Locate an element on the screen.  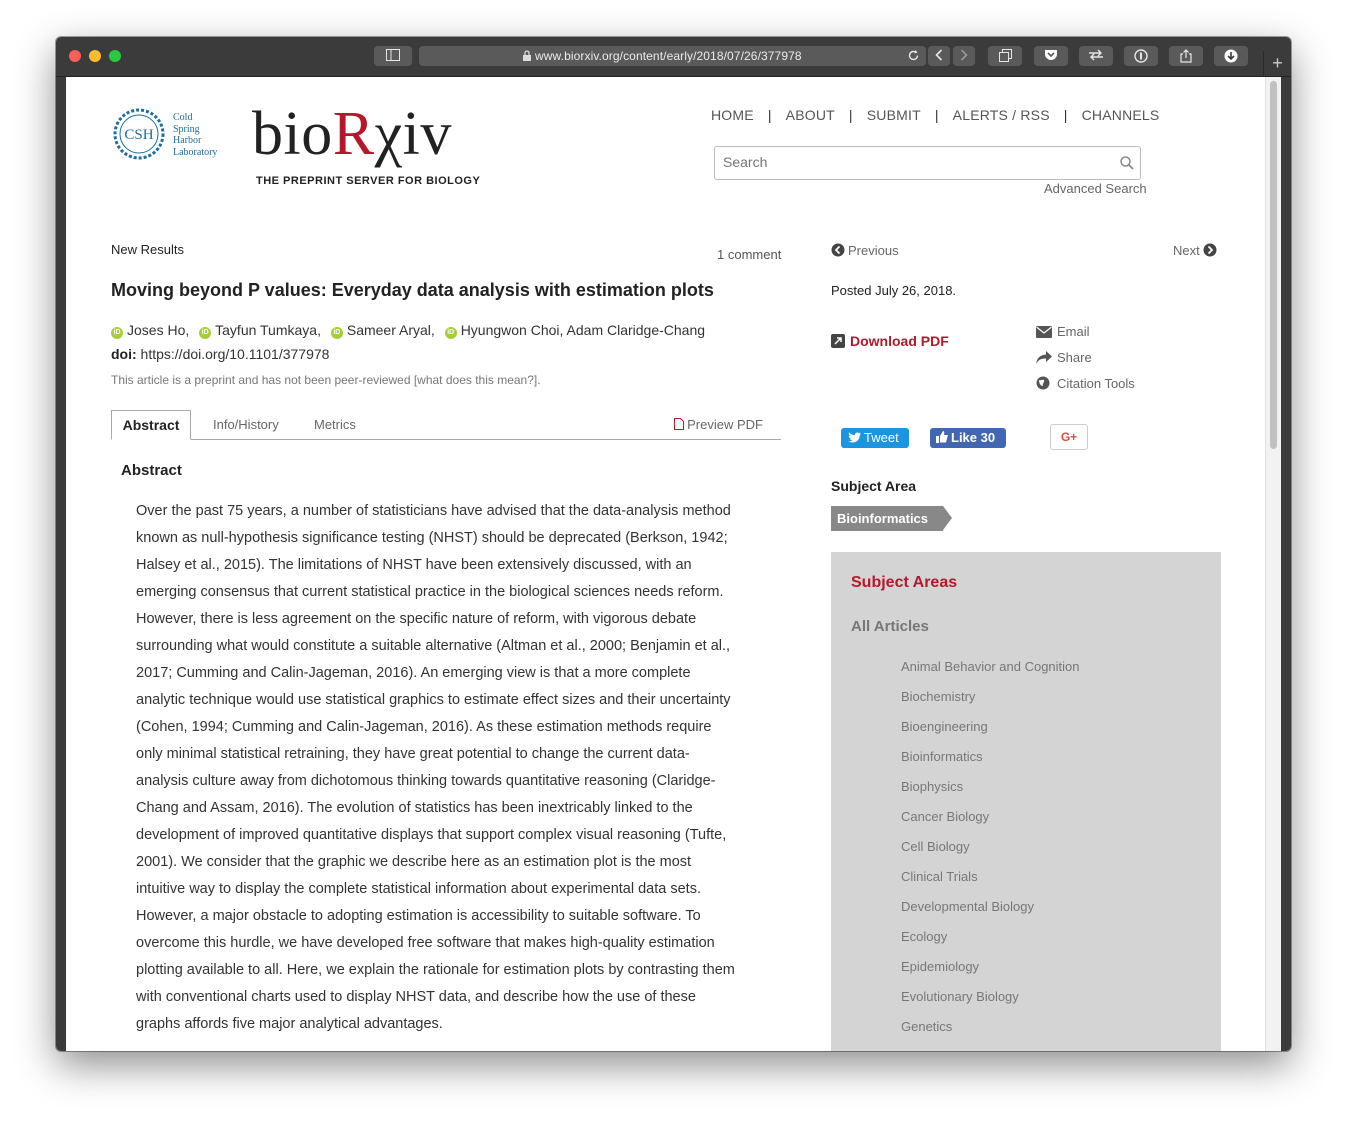
google-plus-button: G+ is located at coordinates (1069, 437).